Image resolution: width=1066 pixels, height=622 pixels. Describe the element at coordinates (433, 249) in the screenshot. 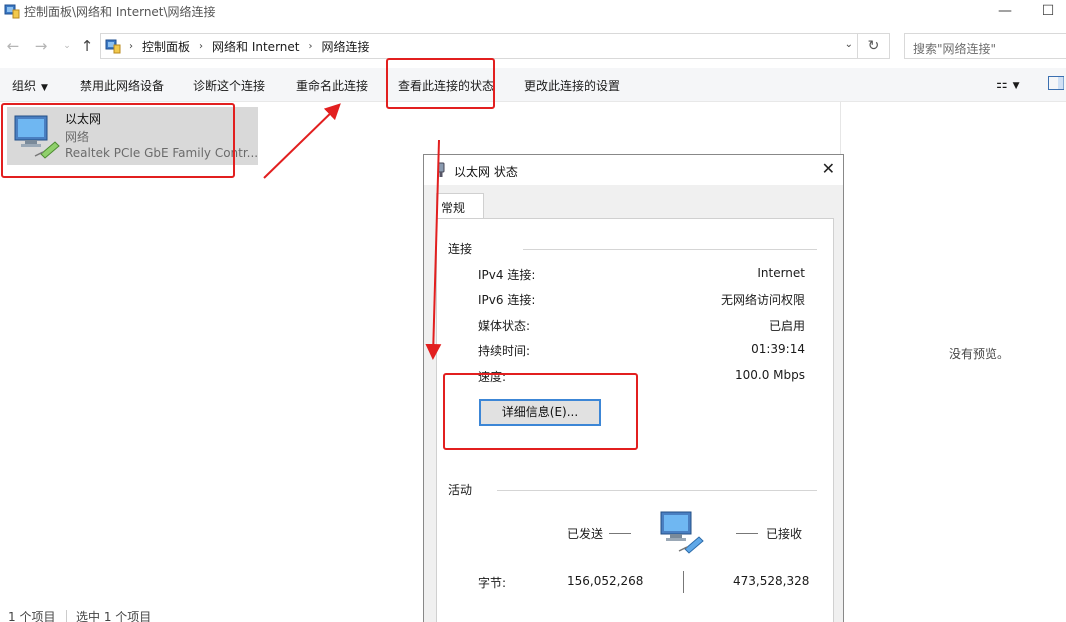

I see `arrow-to-details` at that location.